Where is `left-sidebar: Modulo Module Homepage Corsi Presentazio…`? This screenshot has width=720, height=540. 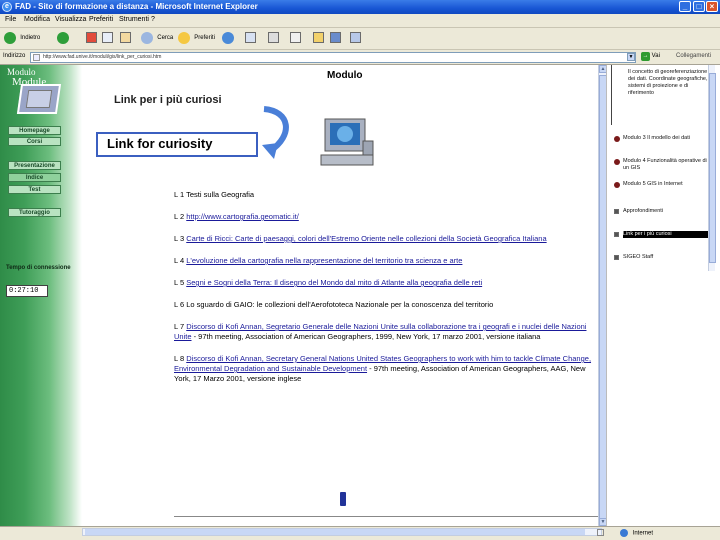 left-sidebar: Modulo Module Homepage Corsi Presentazio… is located at coordinates (41, 295).